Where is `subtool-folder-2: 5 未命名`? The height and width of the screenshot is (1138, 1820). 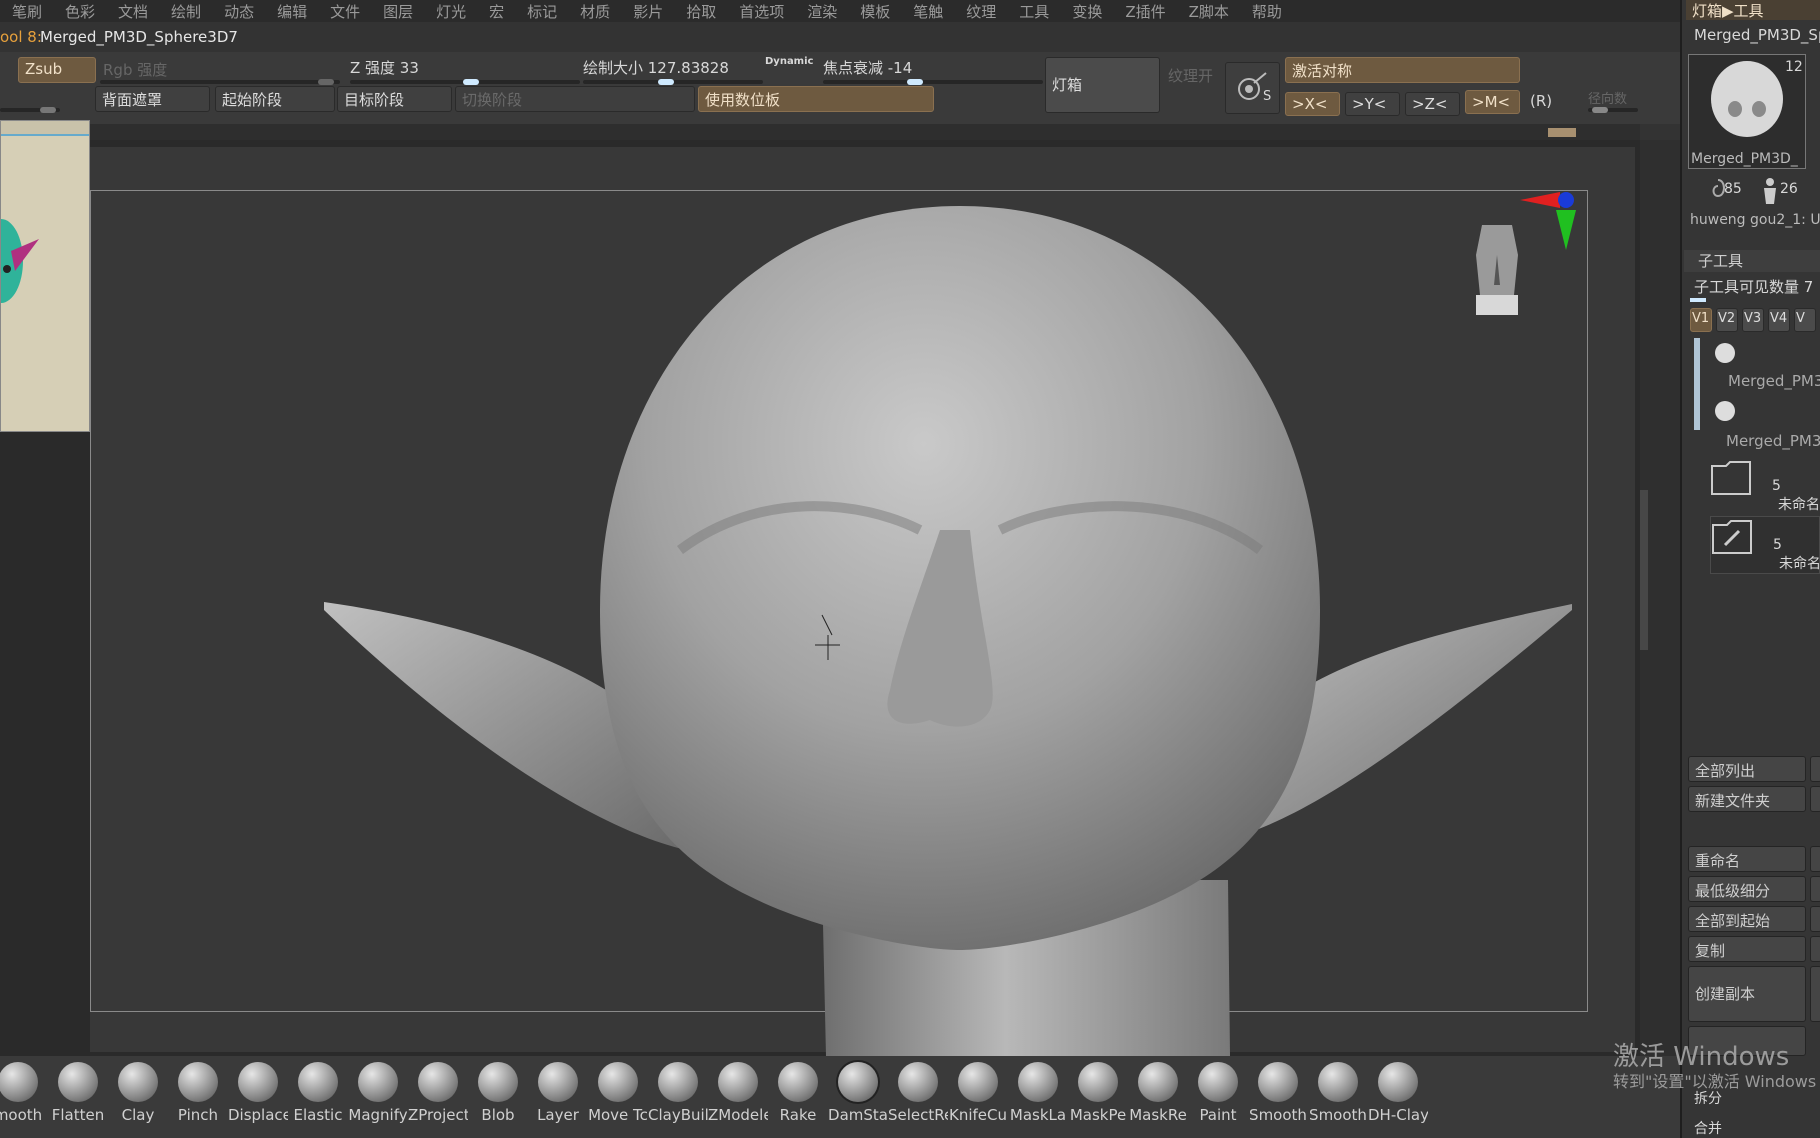
subtool-folder-2: 5 未命名 is located at coordinates (1765, 545).